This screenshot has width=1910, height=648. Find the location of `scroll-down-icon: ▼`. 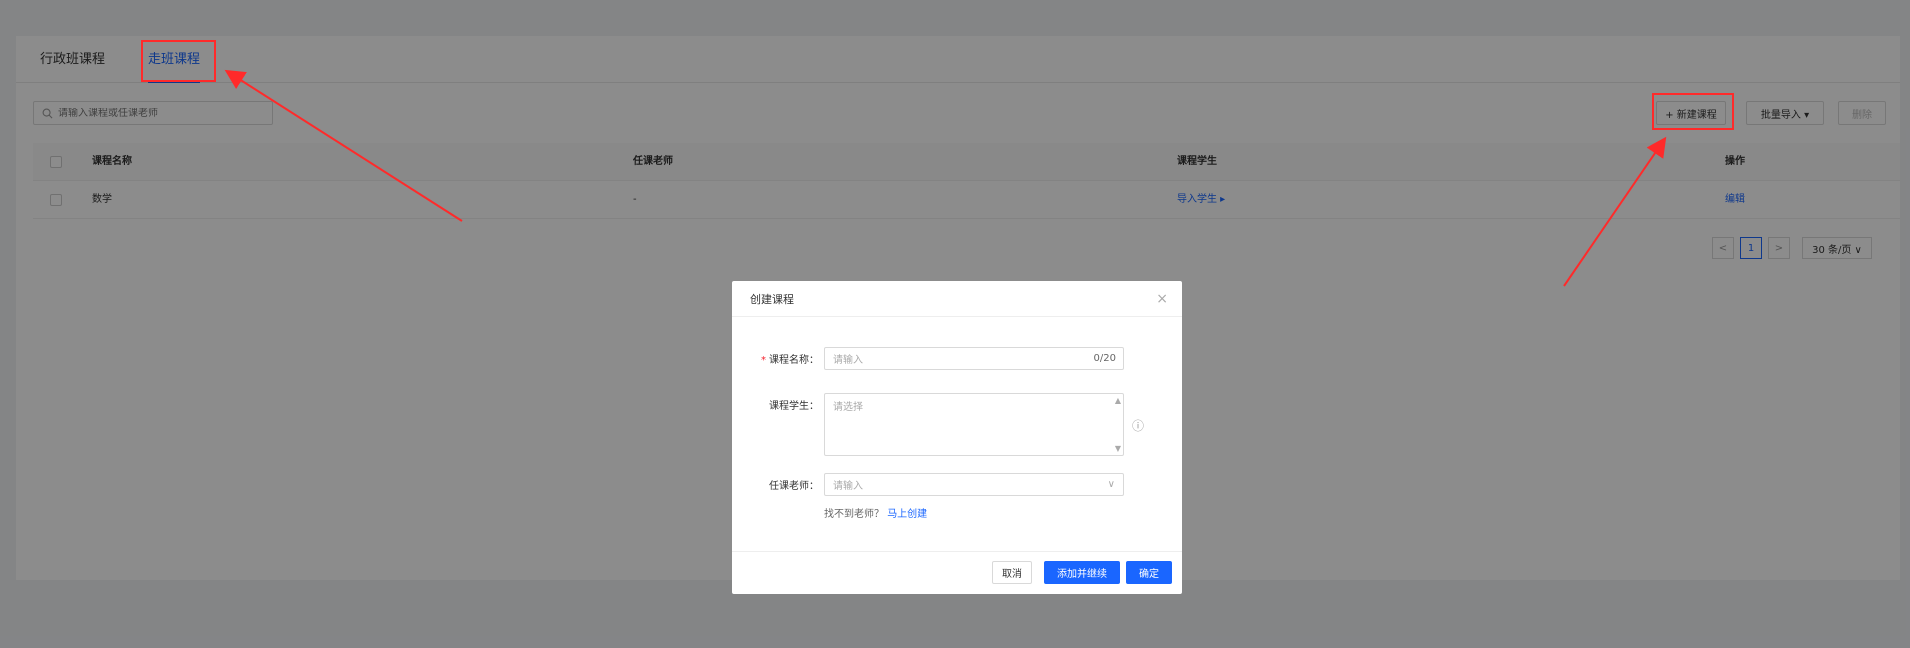

scroll-down-icon: ▼ is located at coordinates (1118, 448).